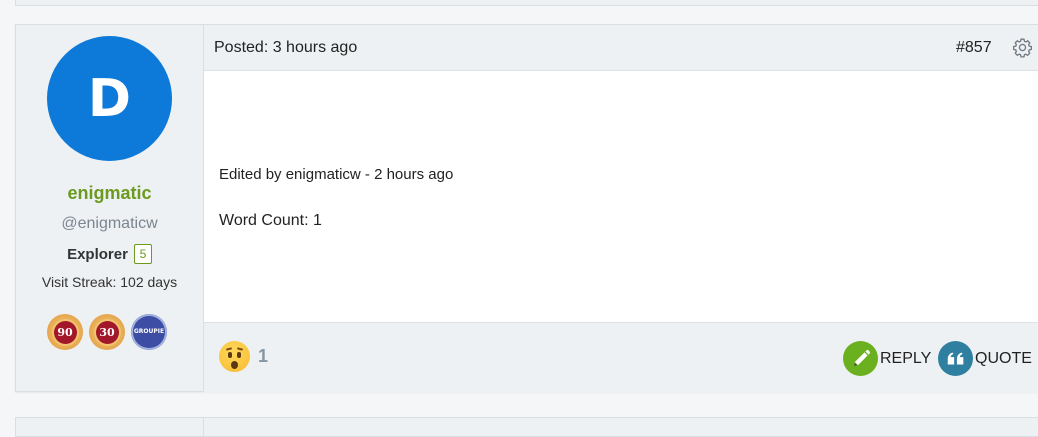 This screenshot has height=437, width=1038. I want to click on streak-90-badge-icon: 90, so click(65, 332).